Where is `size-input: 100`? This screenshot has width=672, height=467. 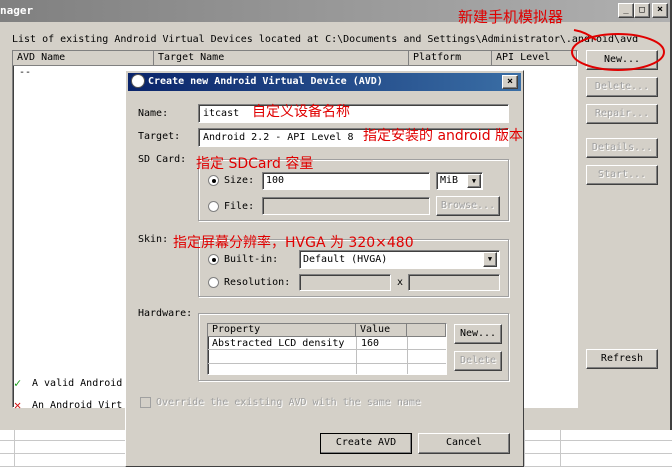
size-input: 100 is located at coordinates (346, 181).